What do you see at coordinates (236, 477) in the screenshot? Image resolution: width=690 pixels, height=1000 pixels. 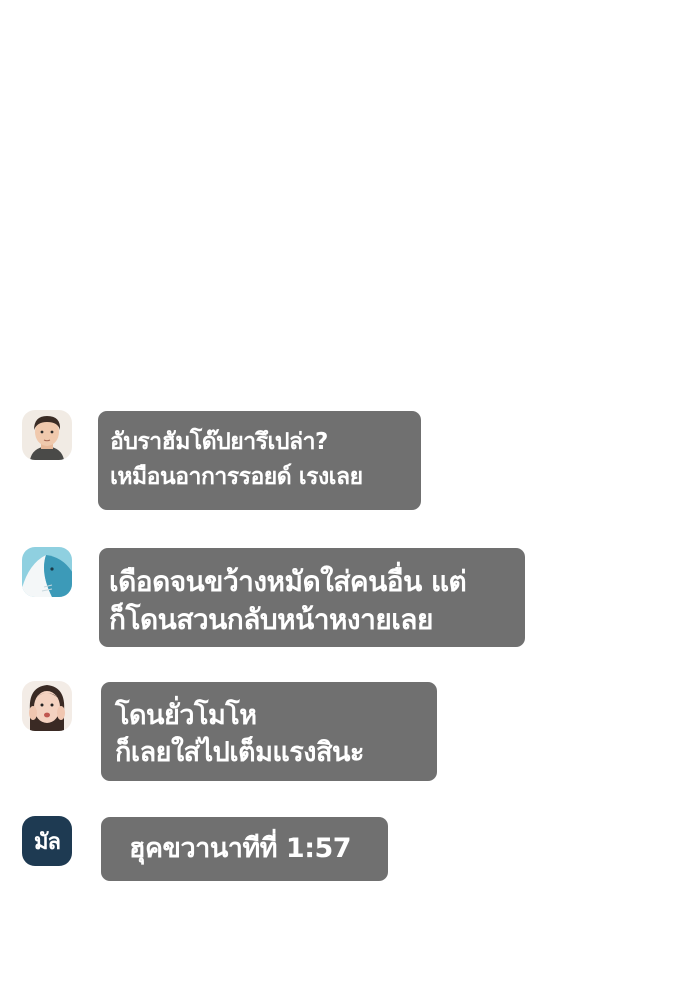 I see `message-line: เหมือนอาการรอยด์ เรงเลย` at bounding box center [236, 477].